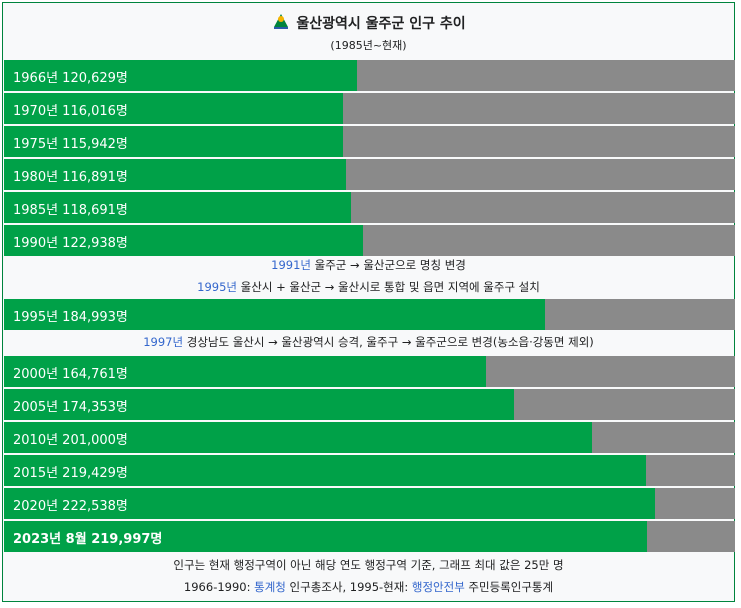  What do you see at coordinates (369, 240) in the screenshot?
I see `bar-row: 1990년 122,938명` at bounding box center [369, 240].